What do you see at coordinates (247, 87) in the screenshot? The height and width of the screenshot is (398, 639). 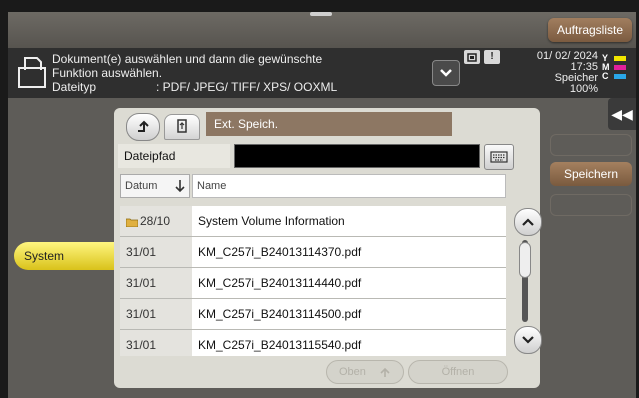 I see `filetype-value: : PDF/ JPEG/ TIFF/ XPS/ OOXML` at bounding box center [247, 87].